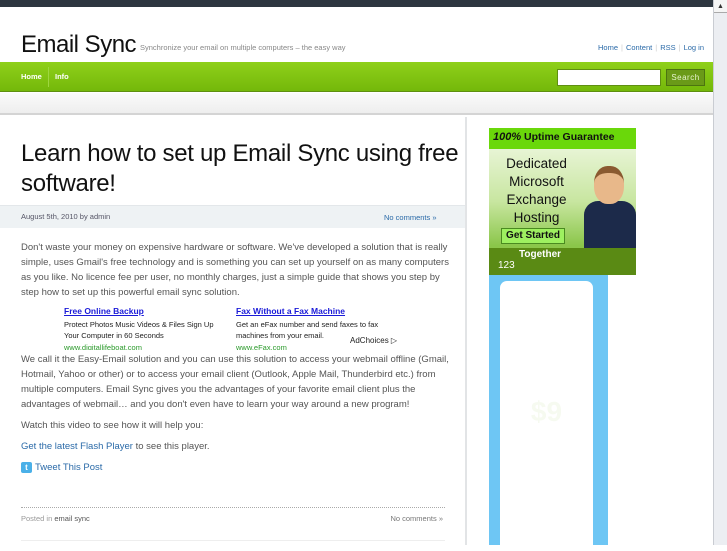  What do you see at coordinates (71, 518) in the screenshot?
I see `category-link: email sync` at bounding box center [71, 518].